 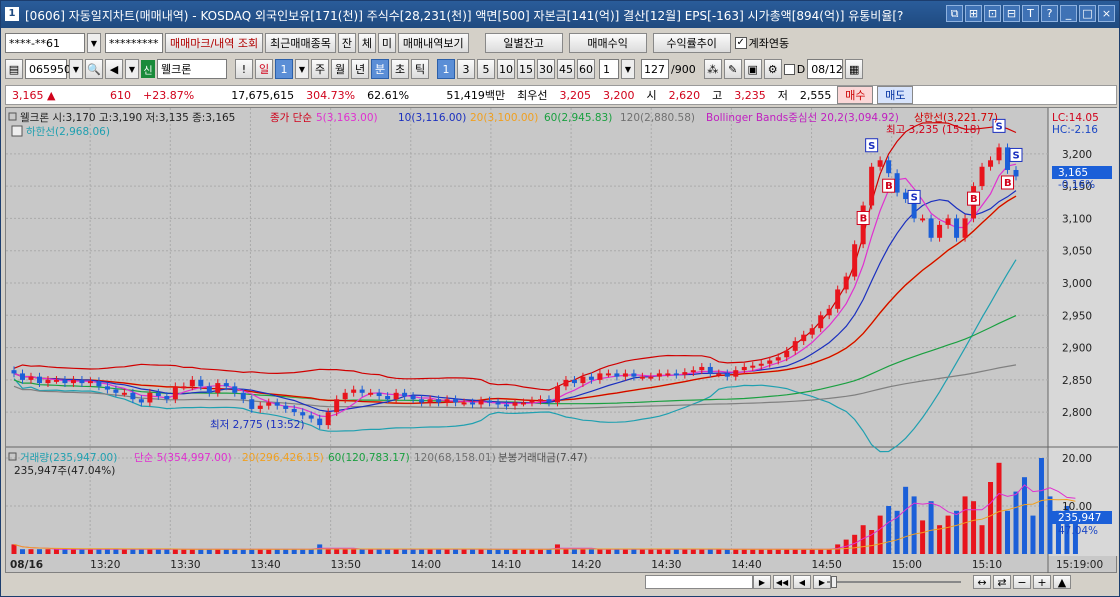 What do you see at coordinates (691, 43) in the screenshot?
I see `return-trend-button: 수익률추이` at bounding box center [691, 43].